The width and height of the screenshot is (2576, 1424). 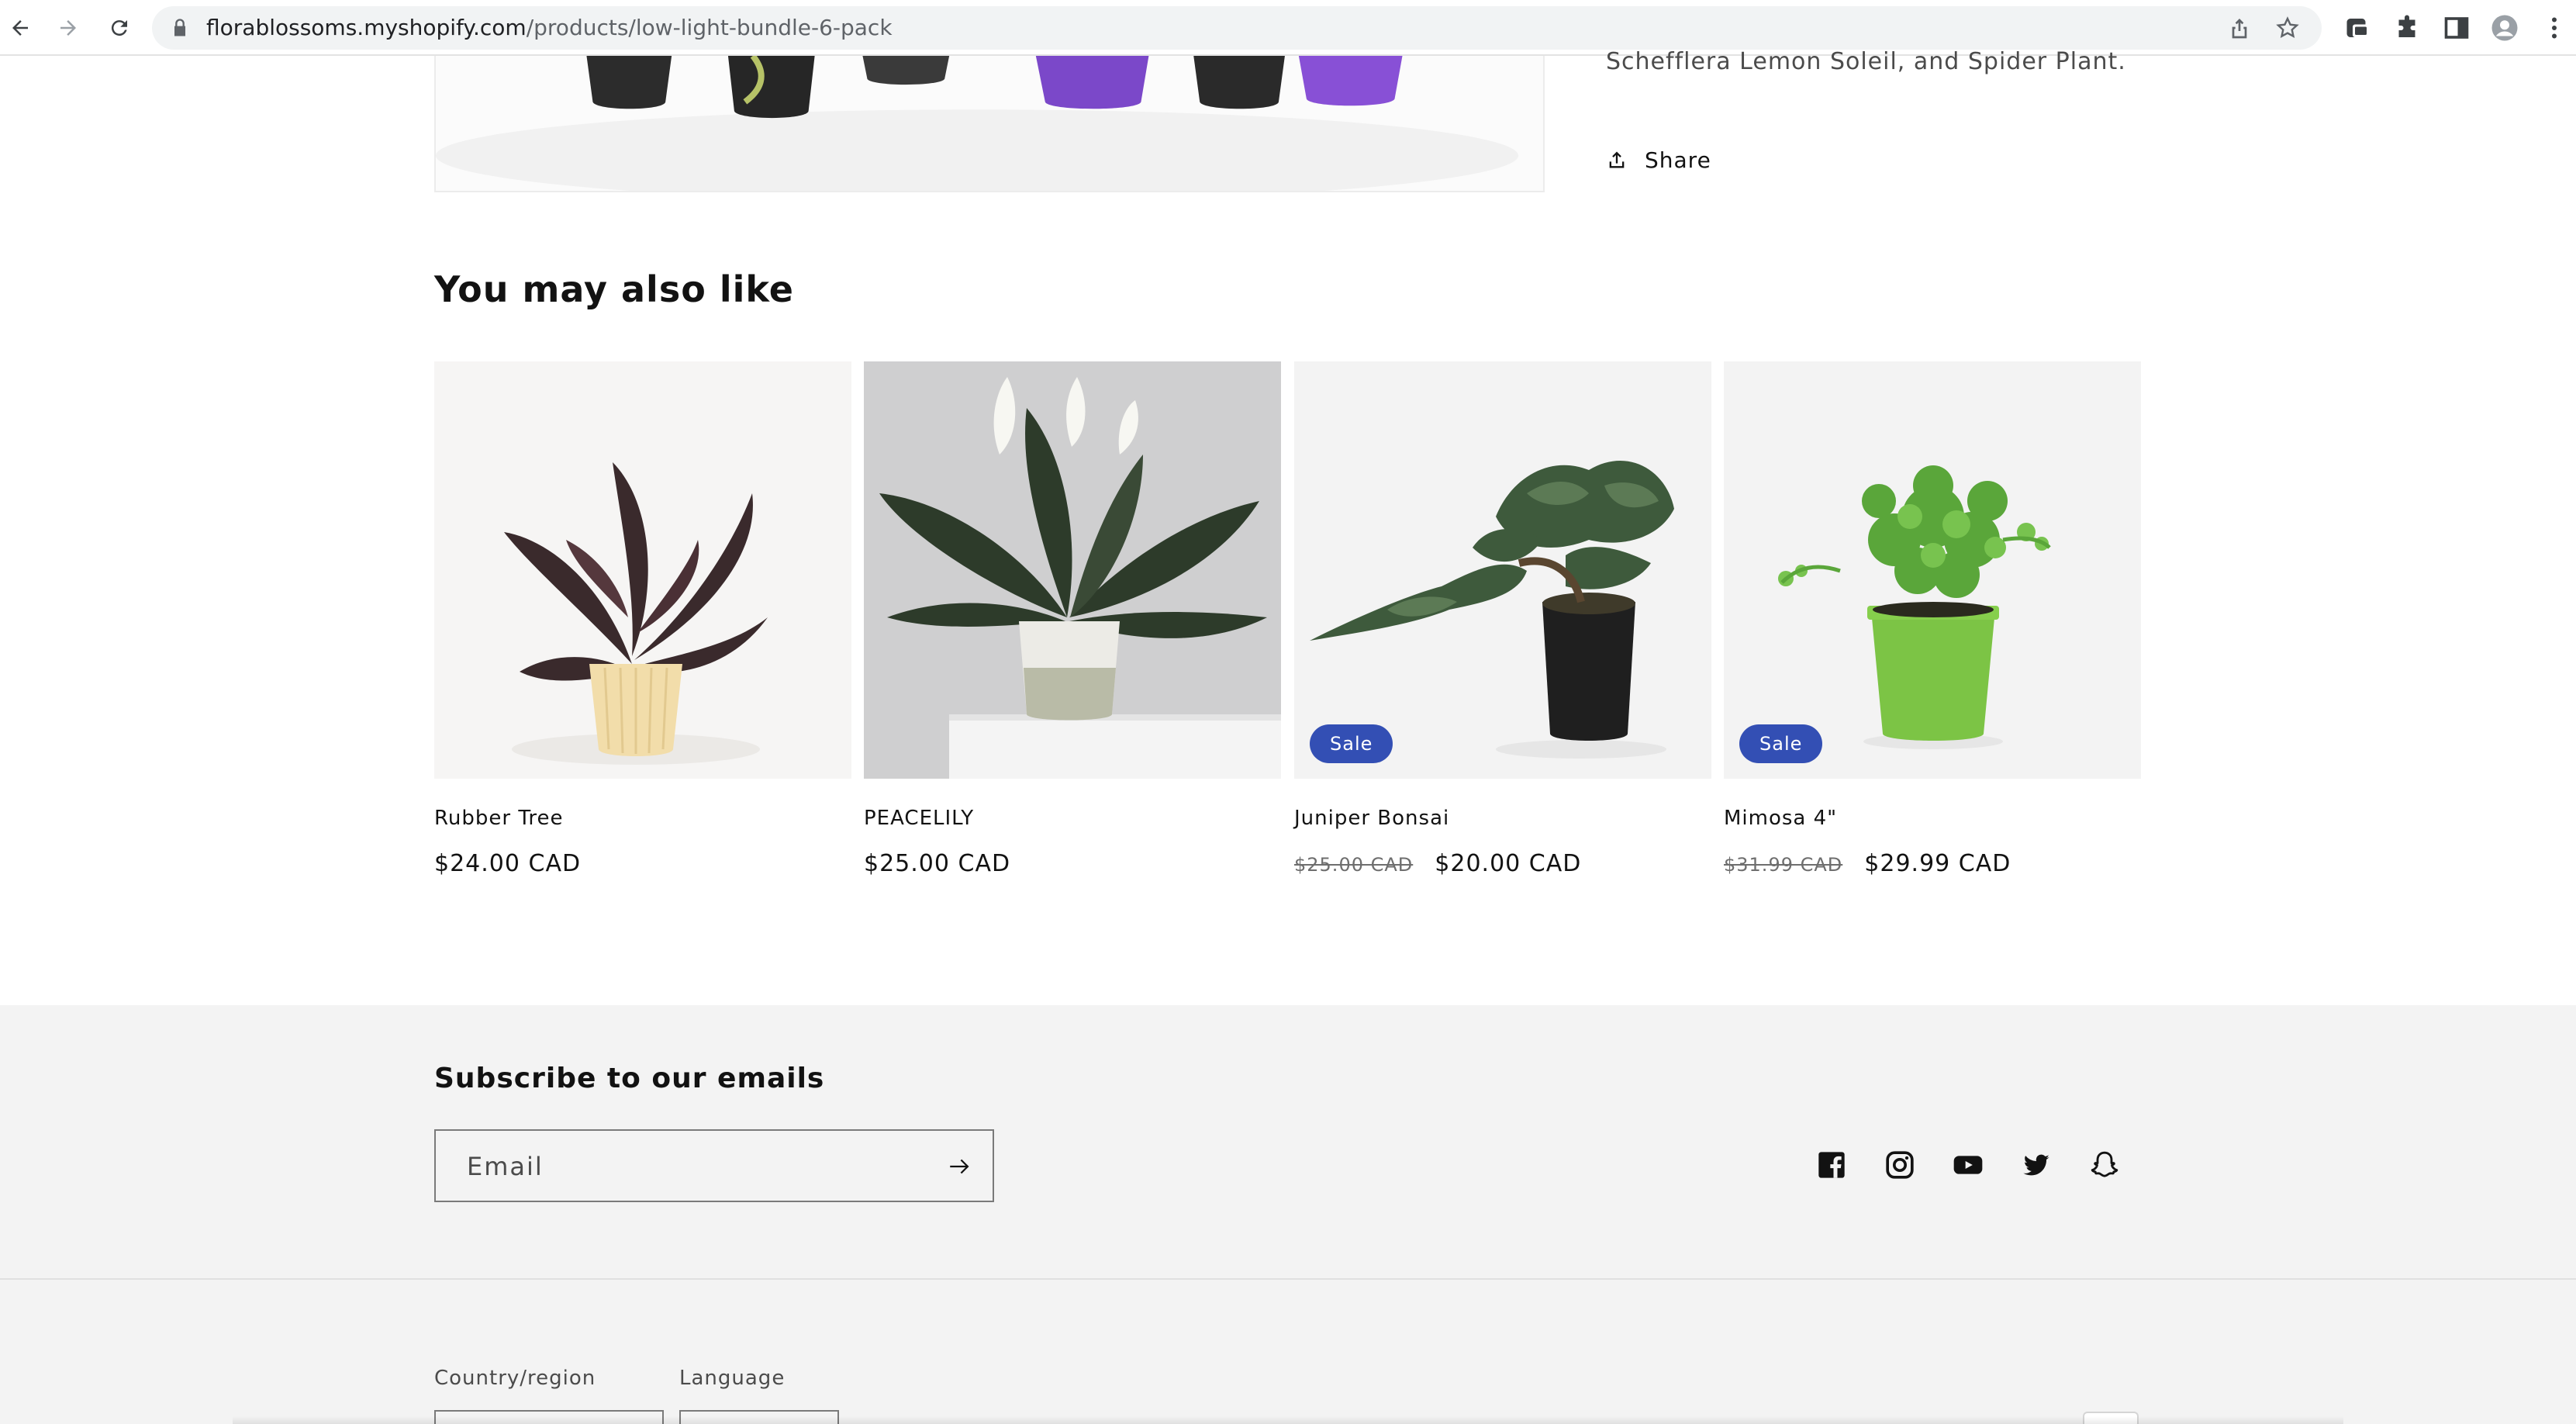 What do you see at coordinates (1072, 863) in the screenshot?
I see `product-card-price: $25.00 CAD` at bounding box center [1072, 863].